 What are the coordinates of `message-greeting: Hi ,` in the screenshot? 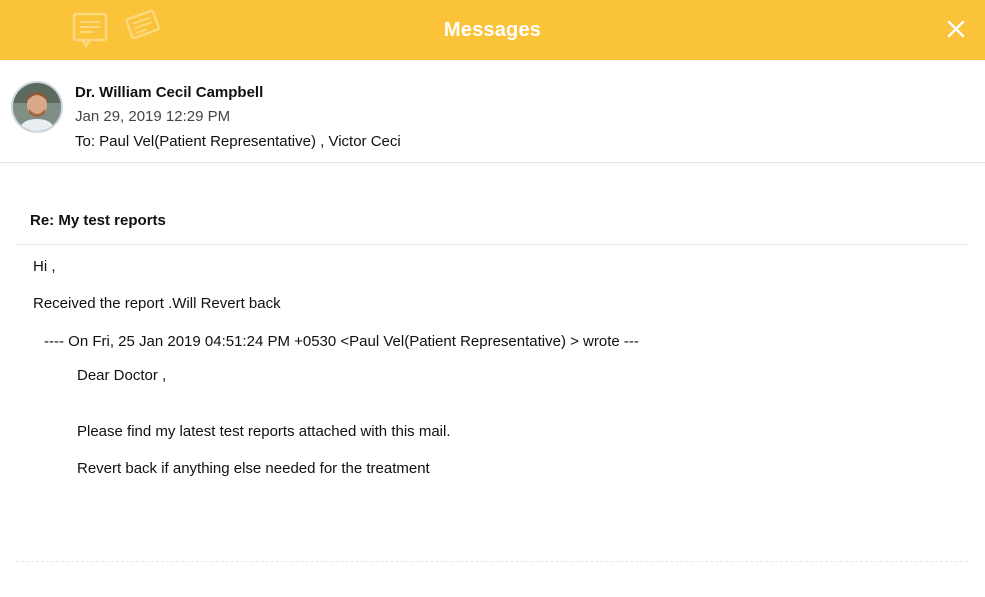 It's located at (44, 266).